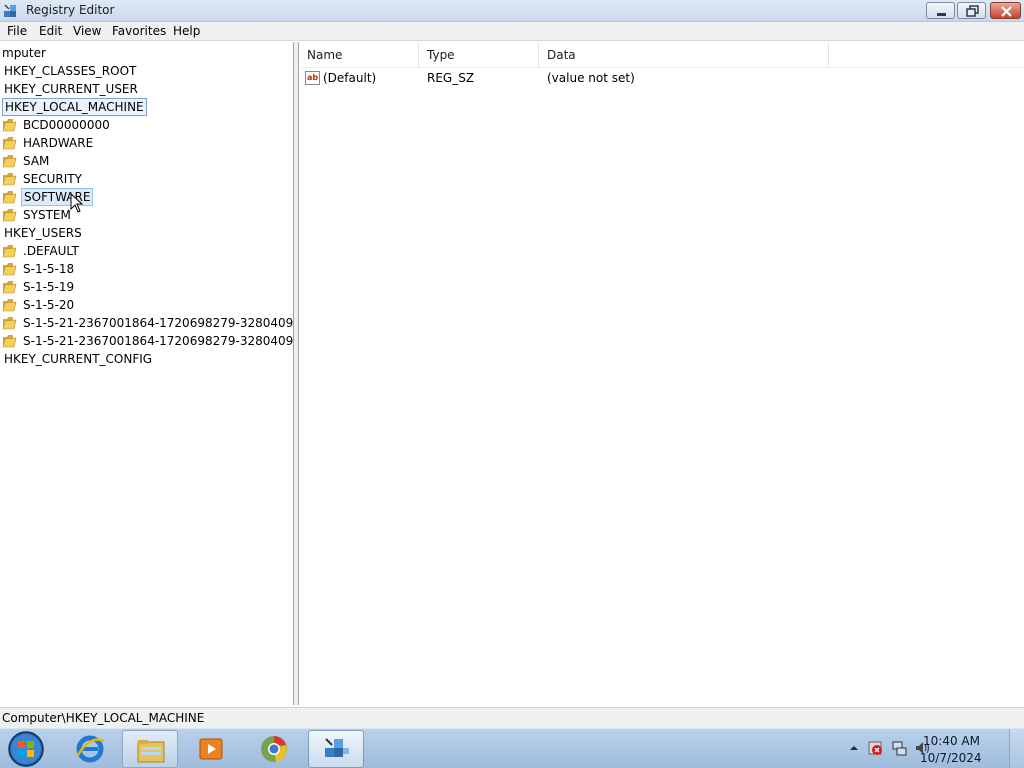 This screenshot has width=1024, height=768. I want to click on value-name: (Default), so click(350, 78).